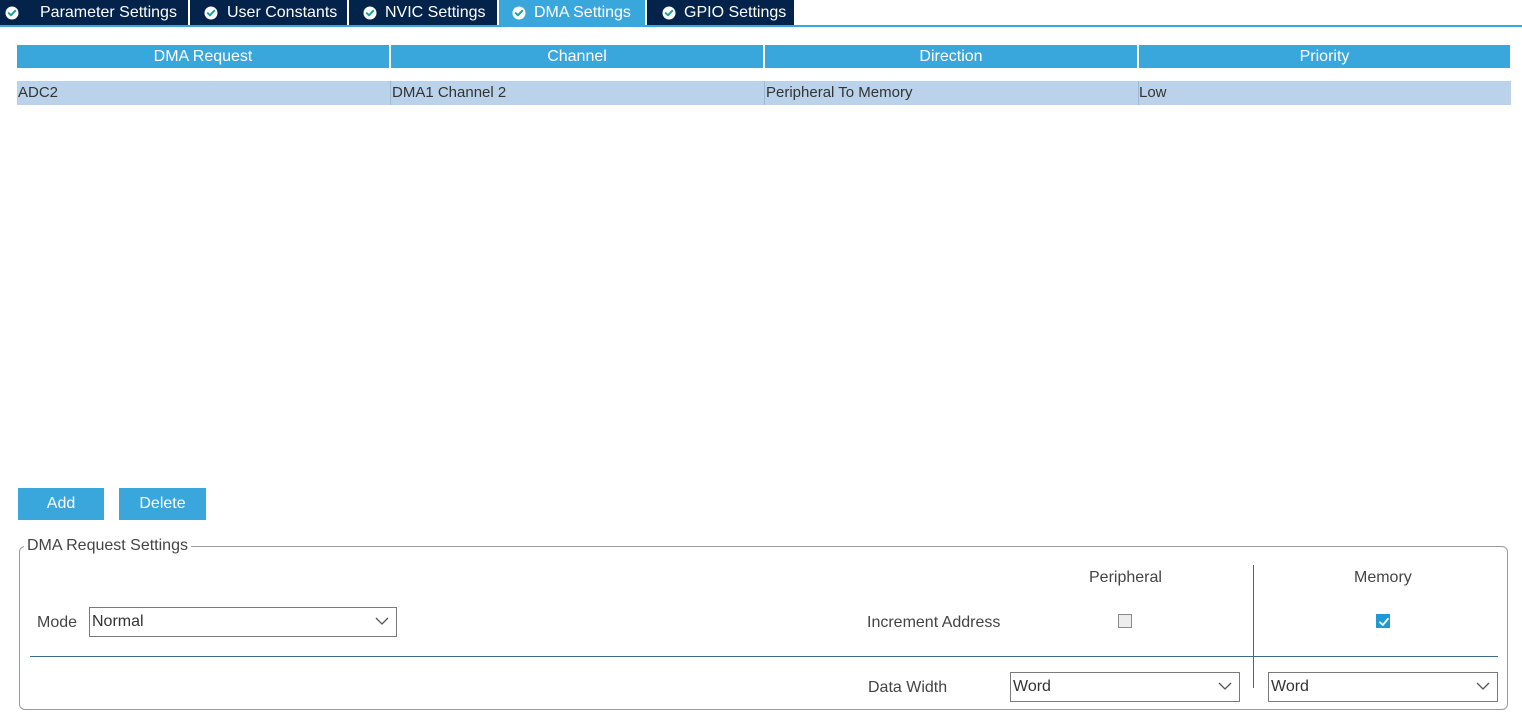 This screenshot has width=1522, height=712. What do you see at coordinates (118, 621) in the screenshot?
I see `mode-select-value: Normal` at bounding box center [118, 621].